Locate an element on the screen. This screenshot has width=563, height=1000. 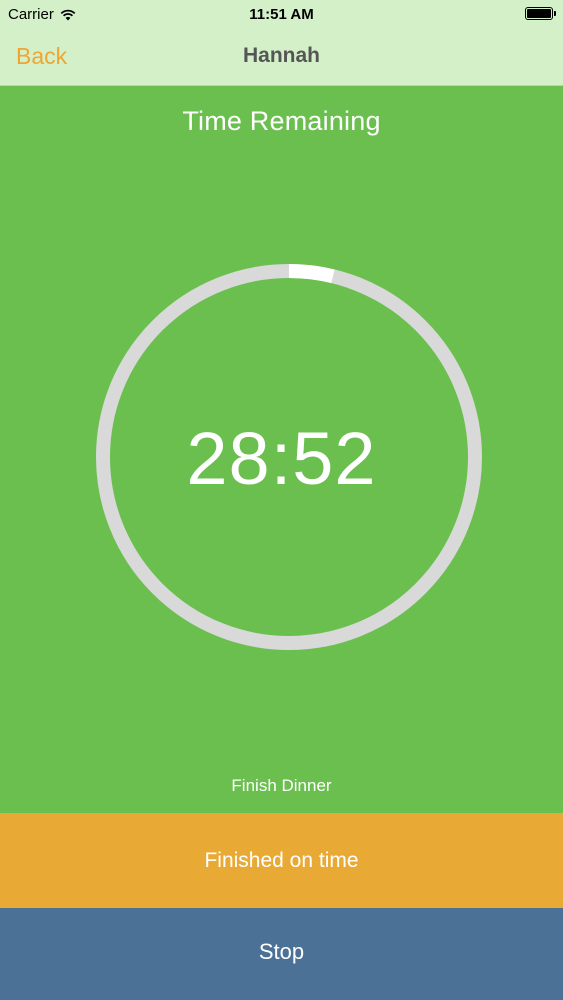
finished-on-time-button: Finished on time is located at coordinates (281, 860).